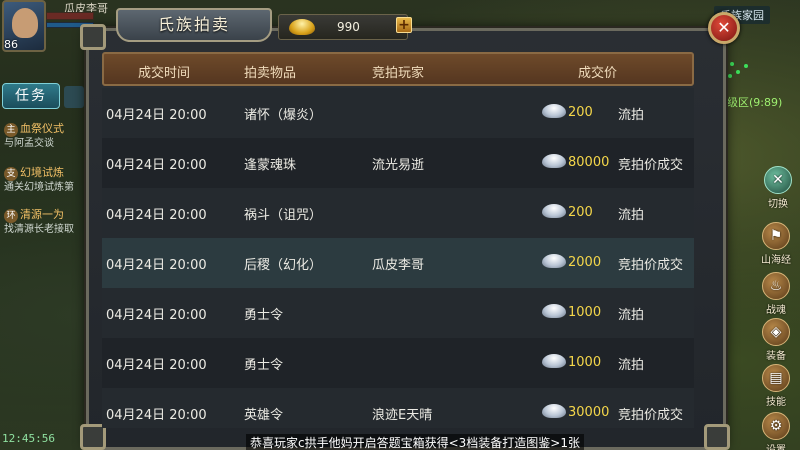  What do you see at coordinates (776, 426) in the screenshot?
I see `gear-icon: ⚙` at bounding box center [776, 426].